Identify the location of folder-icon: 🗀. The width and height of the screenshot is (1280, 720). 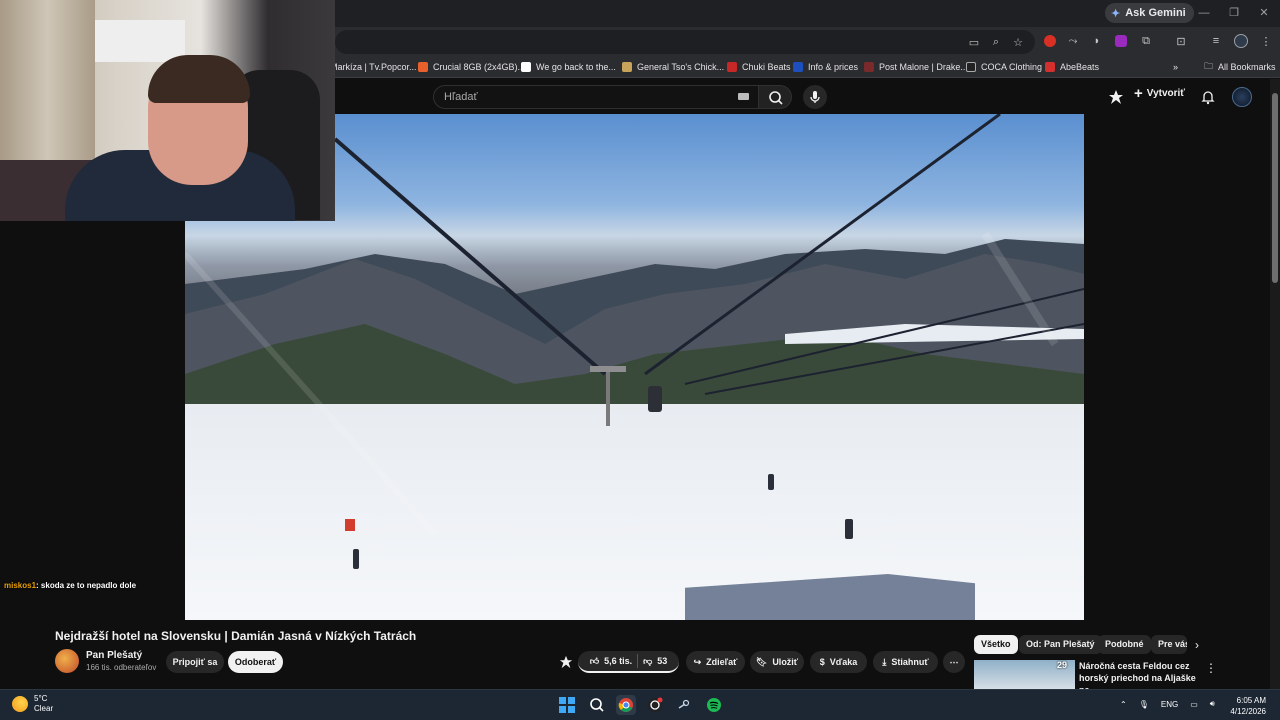
(1209, 66).